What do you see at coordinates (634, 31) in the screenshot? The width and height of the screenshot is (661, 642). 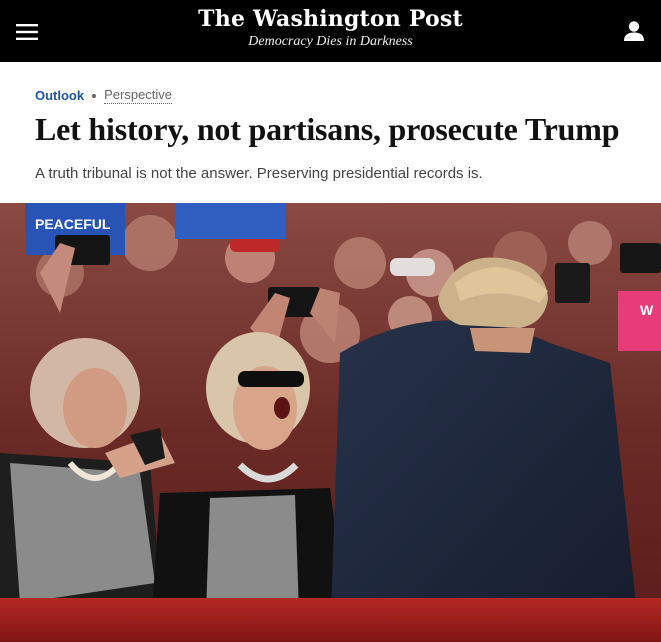 I see `user-account-icon` at bounding box center [634, 31].